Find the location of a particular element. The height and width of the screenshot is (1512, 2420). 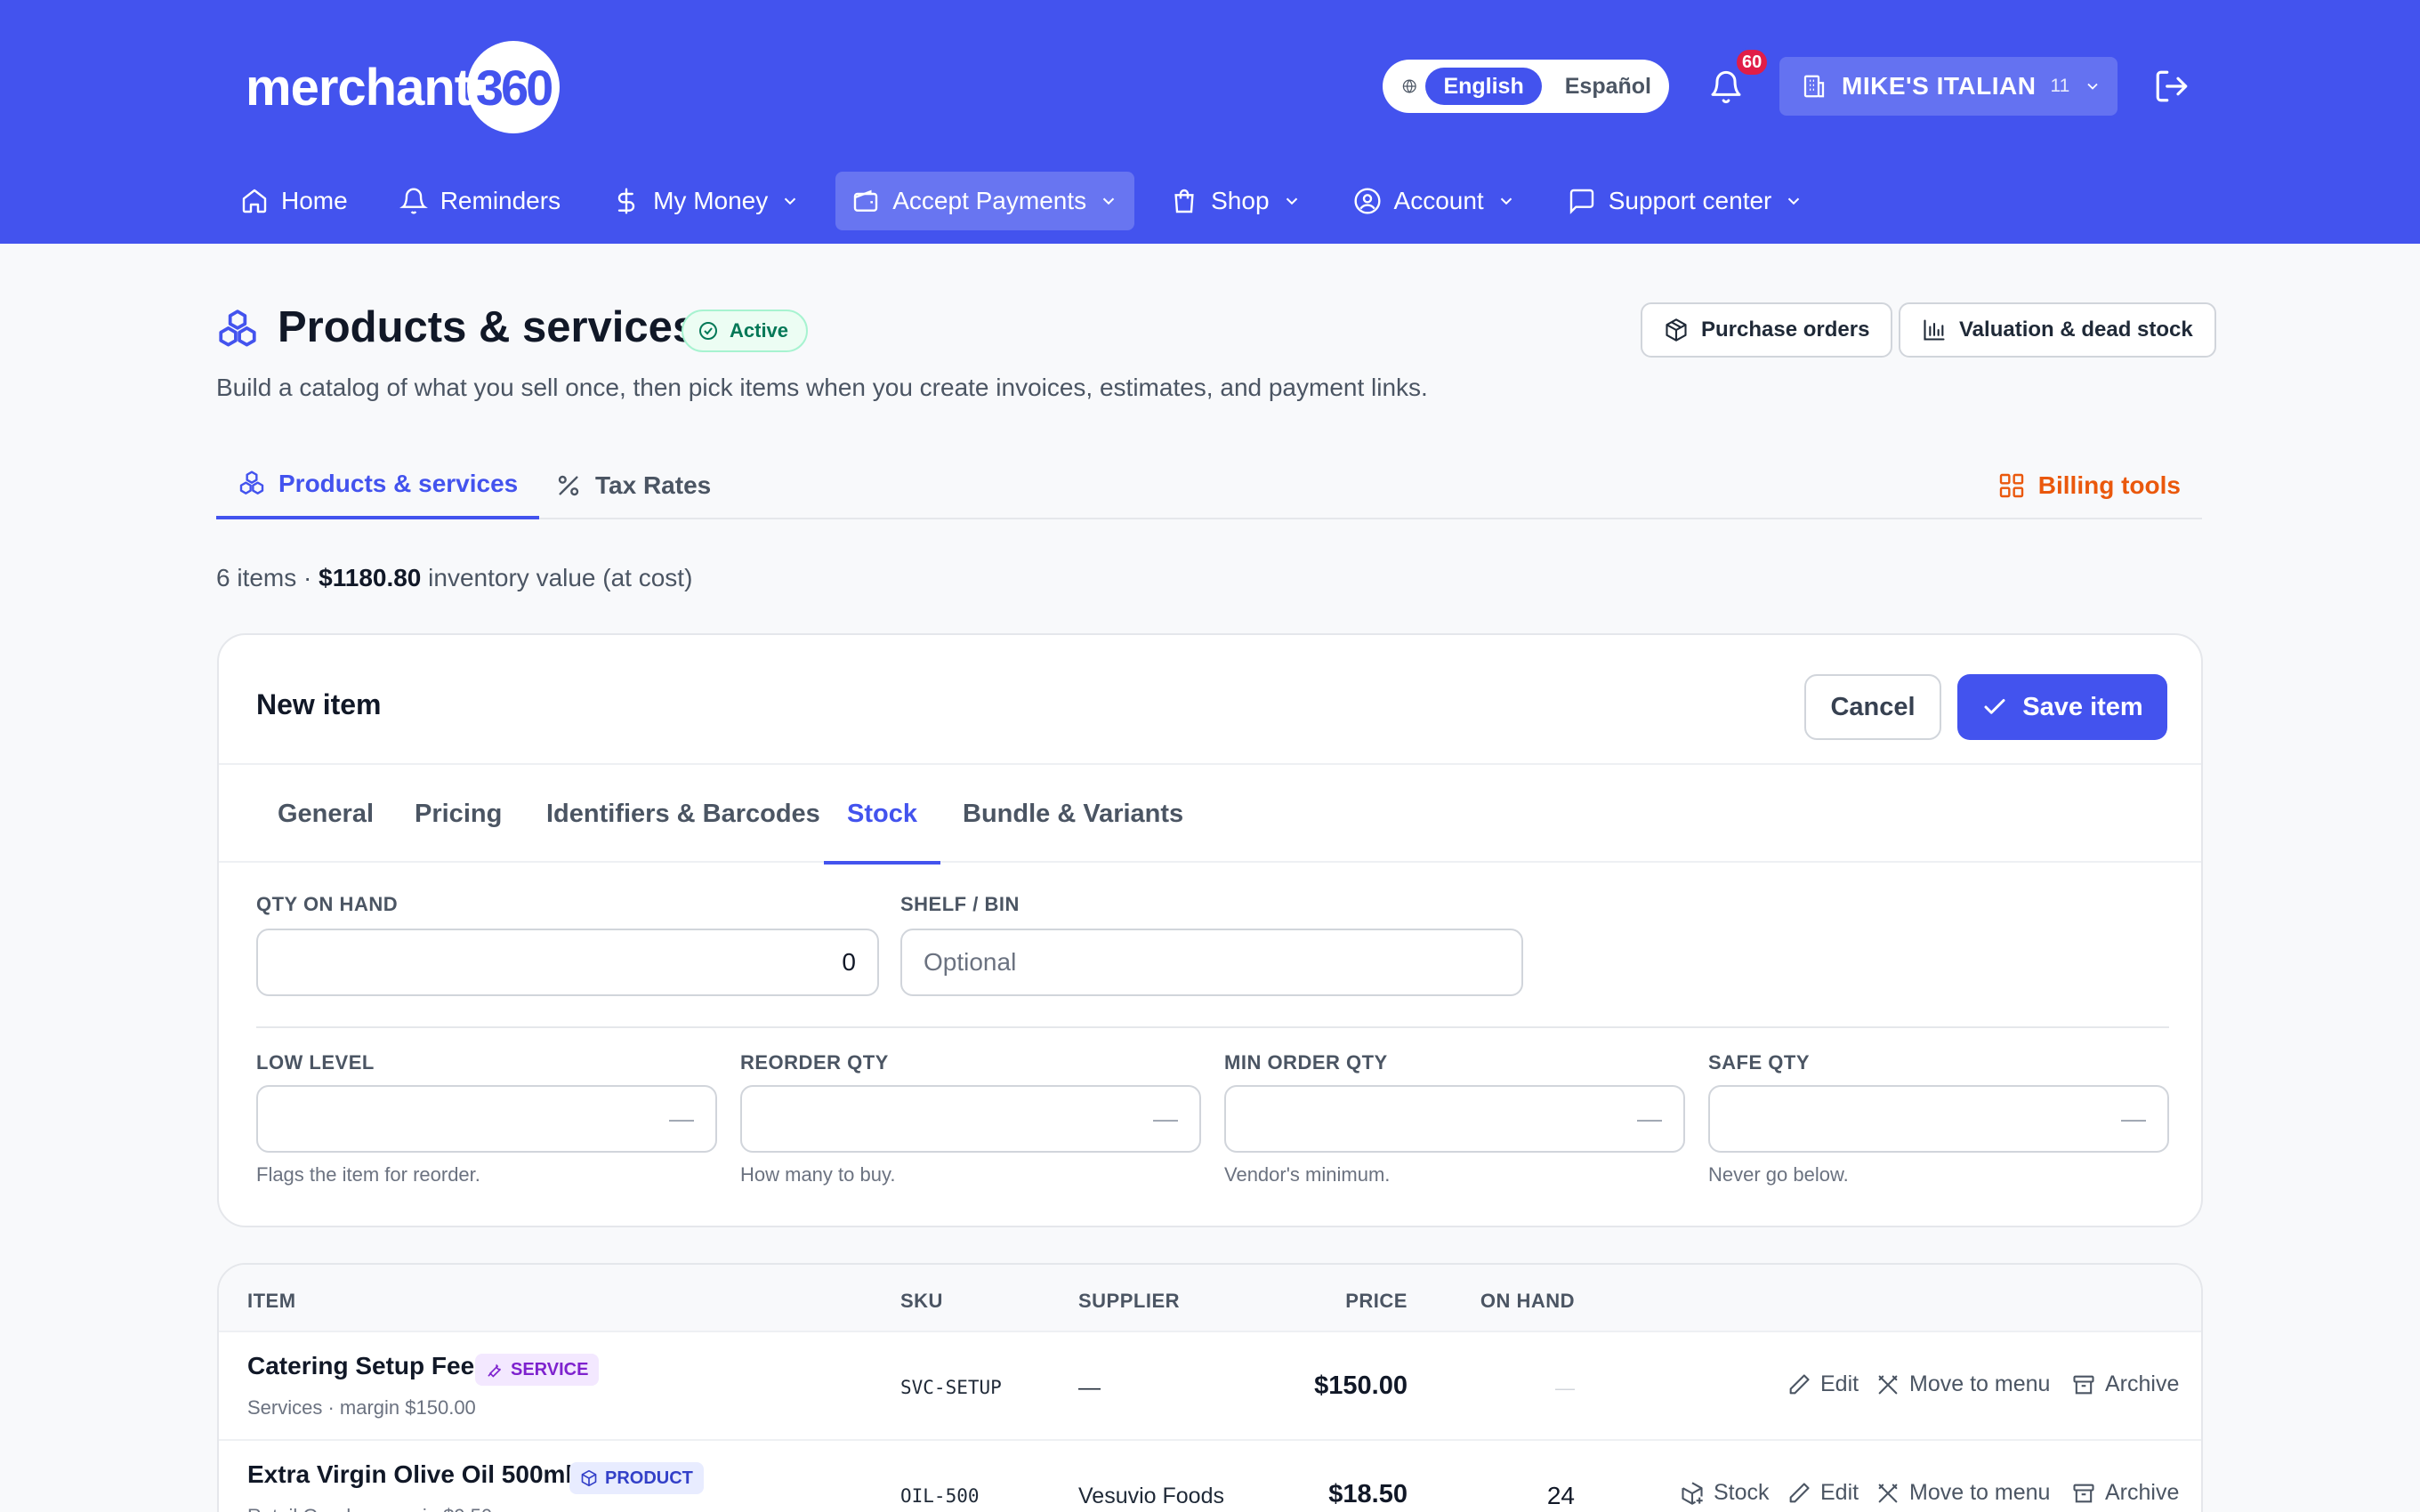

tab-tax-rates: Tax Rates is located at coordinates (632, 485).